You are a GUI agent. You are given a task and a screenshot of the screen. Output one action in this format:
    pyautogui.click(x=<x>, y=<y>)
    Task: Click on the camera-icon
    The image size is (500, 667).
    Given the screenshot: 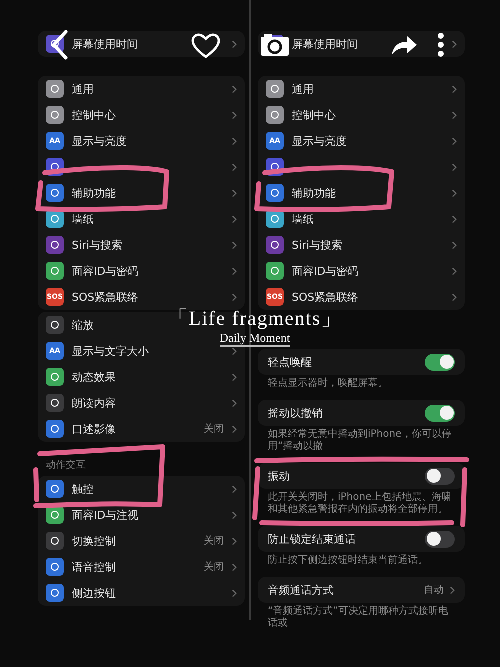 What is the action you would take?
    pyautogui.click(x=275, y=45)
    